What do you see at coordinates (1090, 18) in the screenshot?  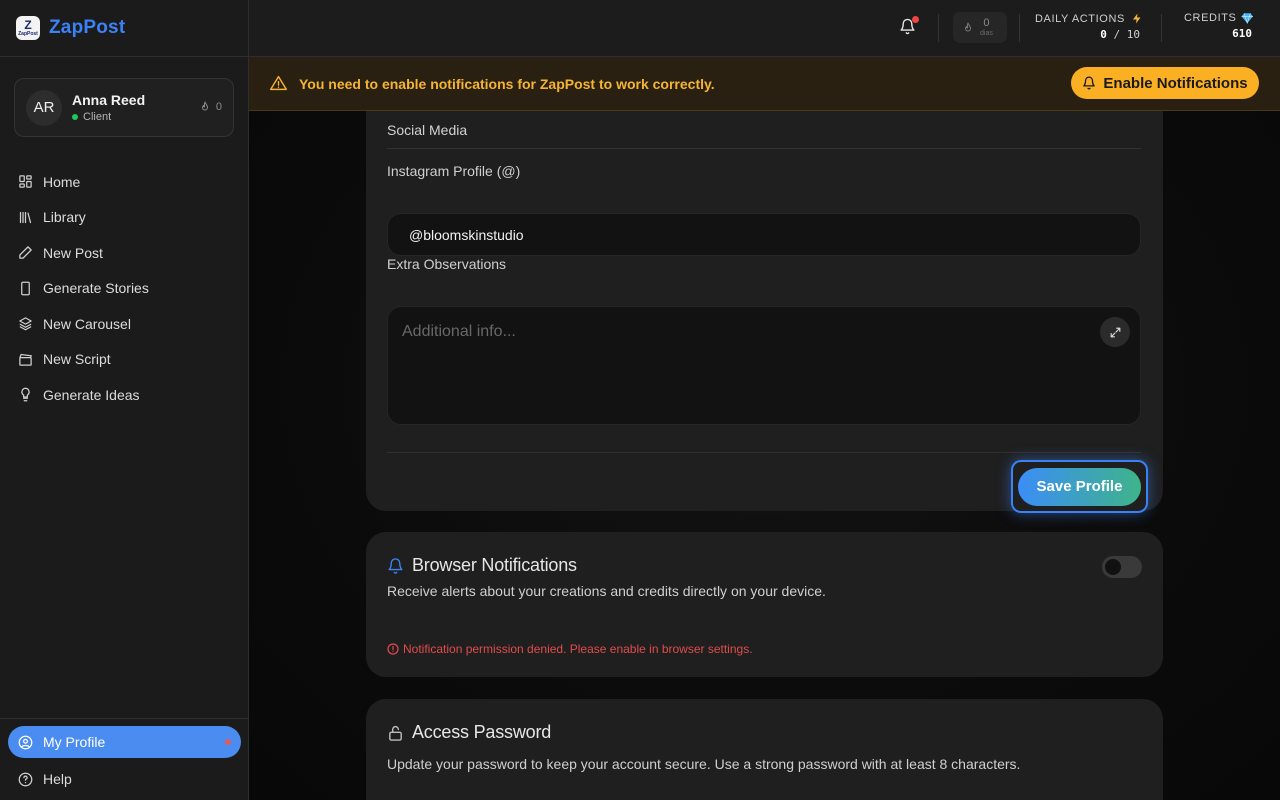 I see `daily-actions-label: DAILY ACTIONS` at bounding box center [1090, 18].